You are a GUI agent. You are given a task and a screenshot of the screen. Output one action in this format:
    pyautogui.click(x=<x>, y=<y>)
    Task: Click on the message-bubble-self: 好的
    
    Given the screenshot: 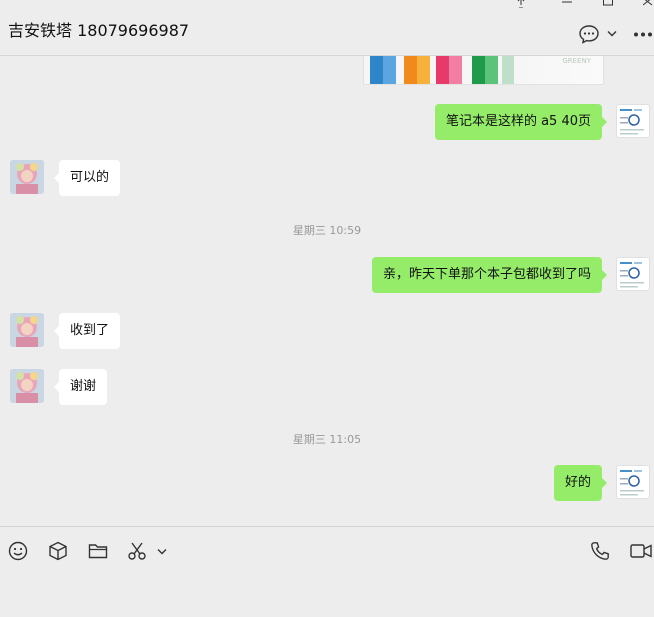 What is the action you would take?
    pyautogui.click(x=580, y=483)
    